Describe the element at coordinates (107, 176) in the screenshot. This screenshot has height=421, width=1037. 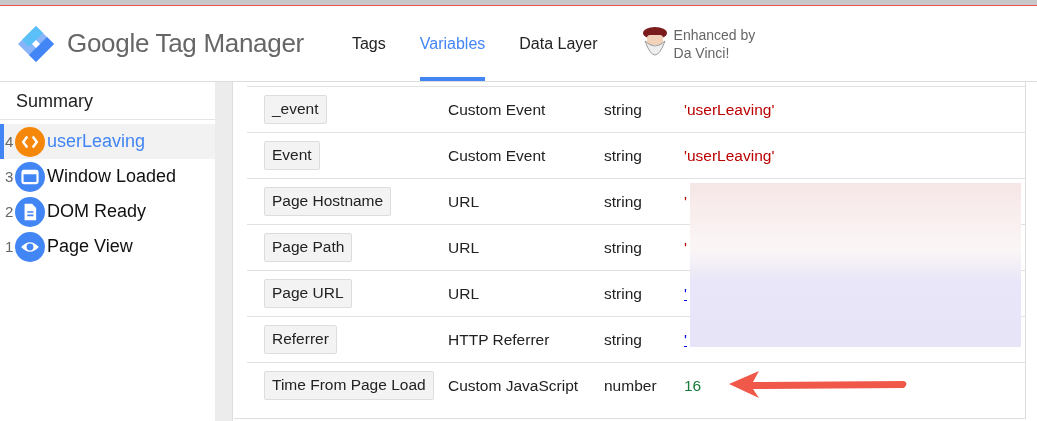
I see `event-item: 3 Window Loaded` at that location.